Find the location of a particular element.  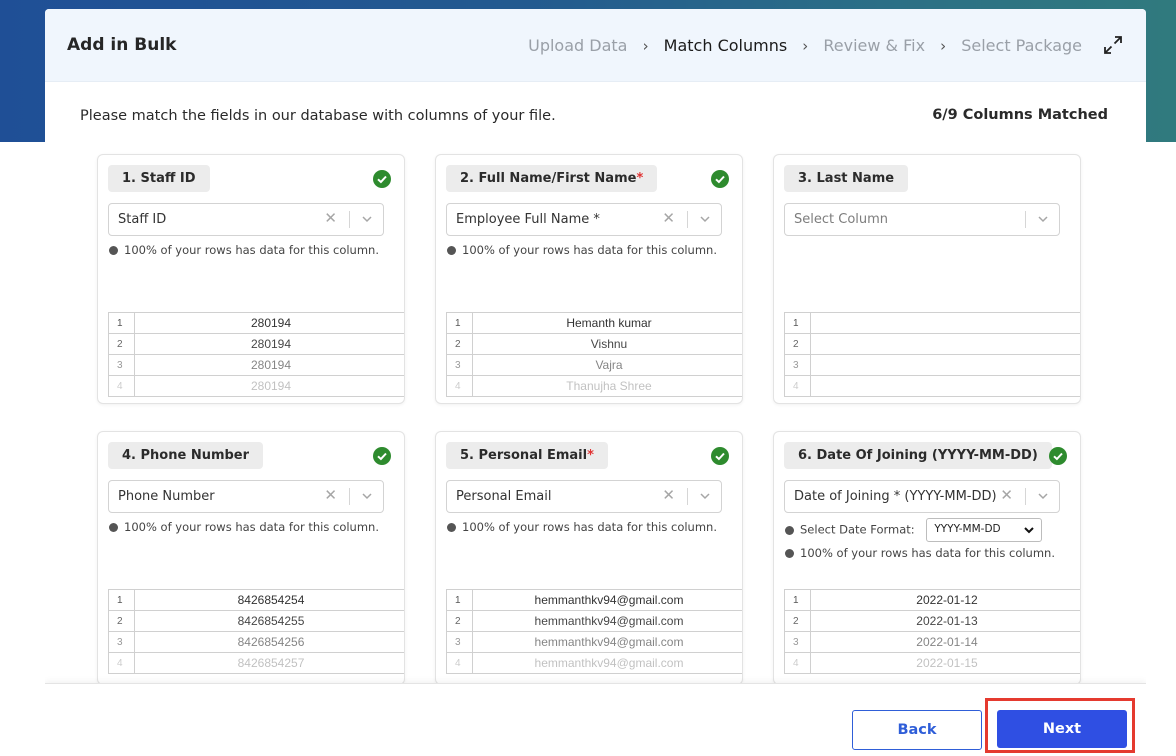

step-review-fix: Review & Fix is located at coordinates (874, 45).